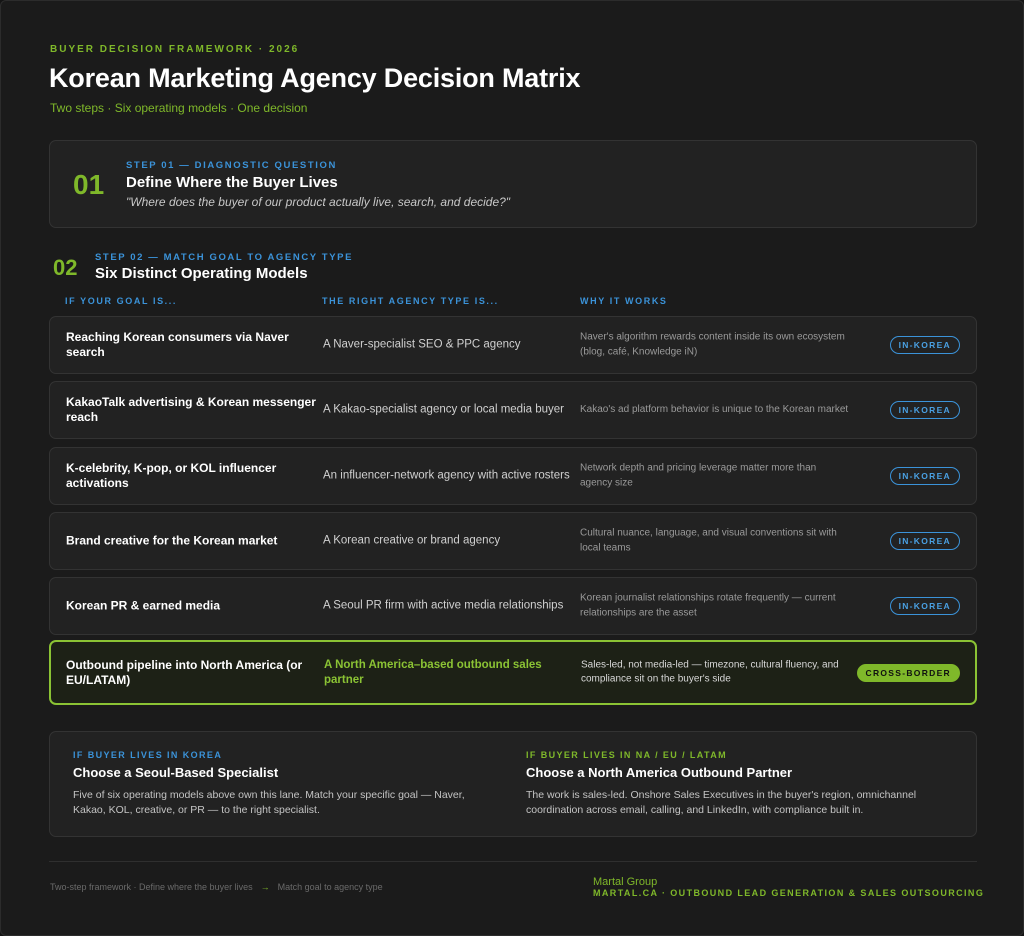 The image size is (1024, 936). Describe the element at coordinates (65, 267) in the screenshot. I see `step2-number: 02` at that location.